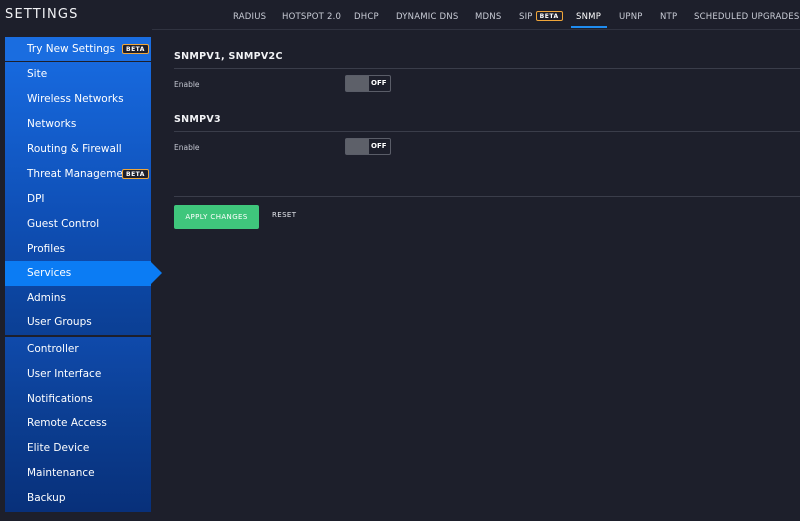 This screenshot has height=521, width=800. What do you see at coordinates (366, 17) in the screenshot?
I see `tab-dhcp: DHCP` at bounding box center [366, 17].